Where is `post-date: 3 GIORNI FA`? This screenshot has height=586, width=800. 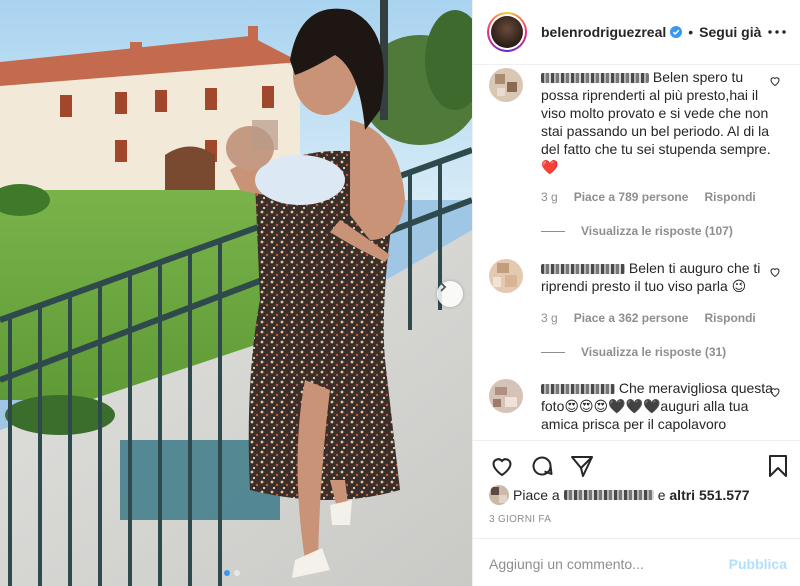
post-date: 3 GIORNI FA is located at coordinates (520, 519).